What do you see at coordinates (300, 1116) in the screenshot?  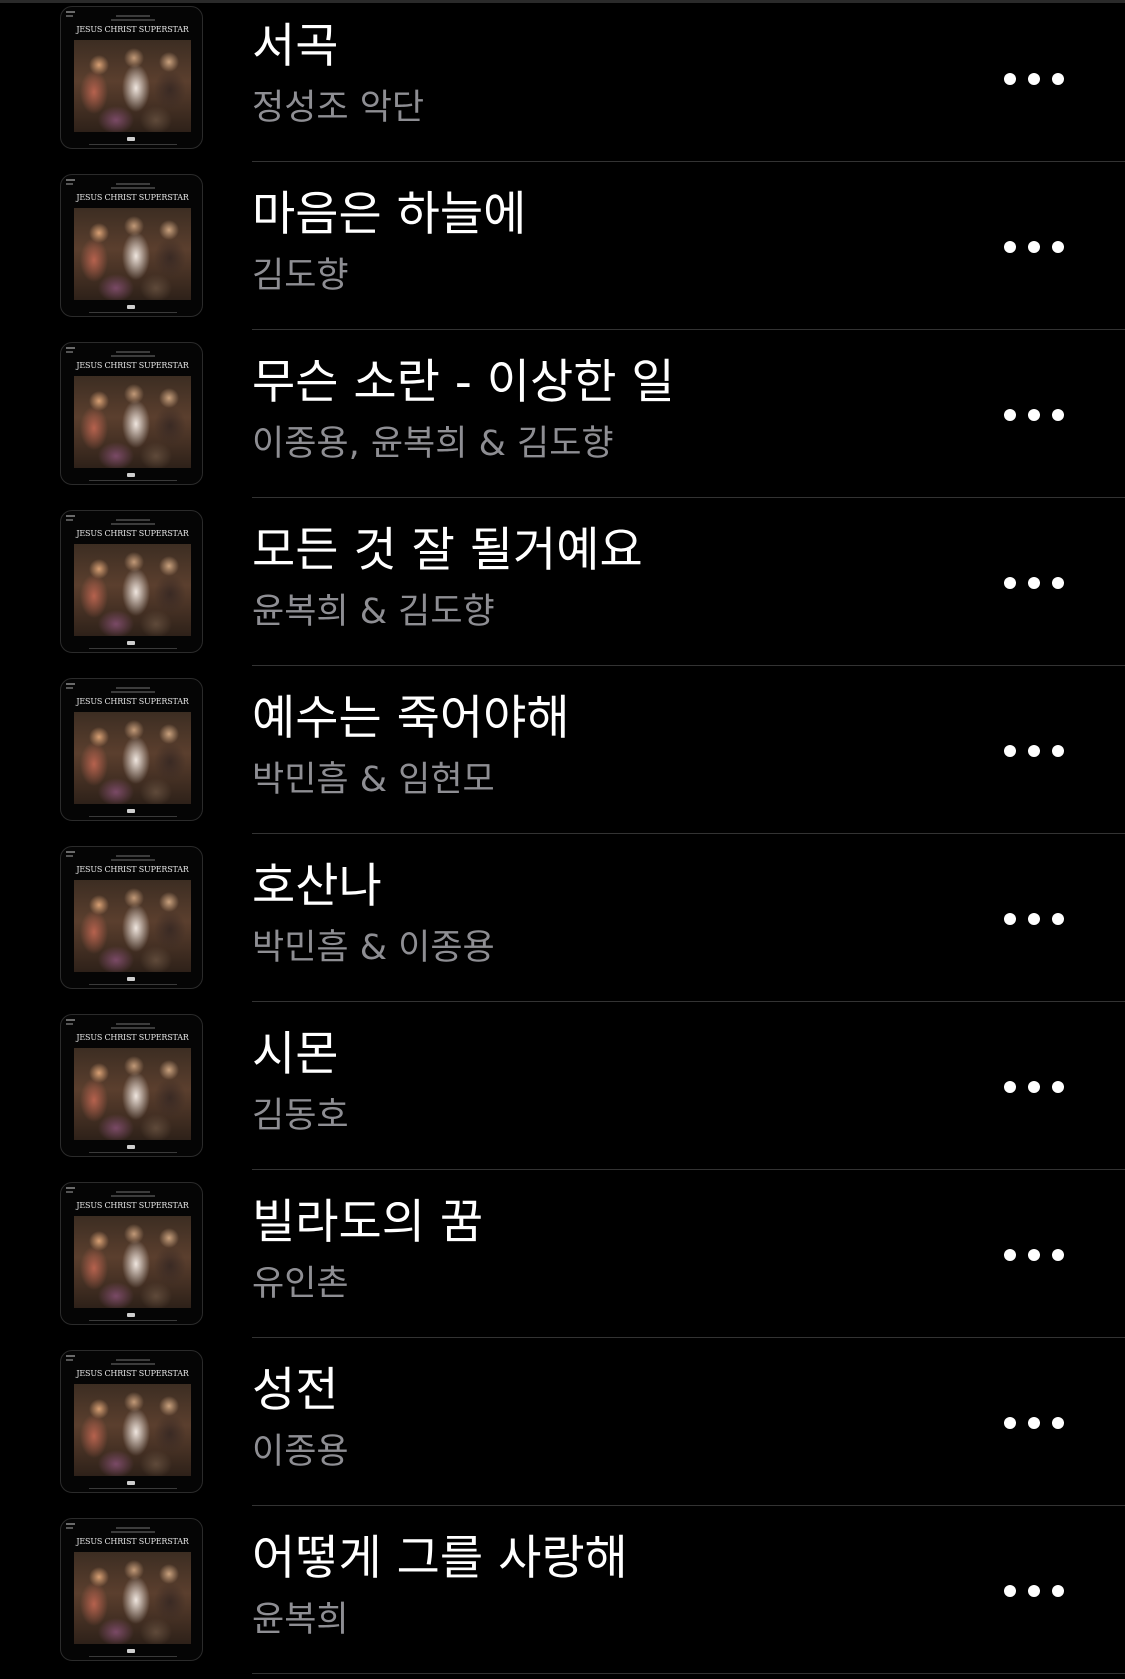 I see `track-artist: 김동호` at bounding box center [300, 1116].